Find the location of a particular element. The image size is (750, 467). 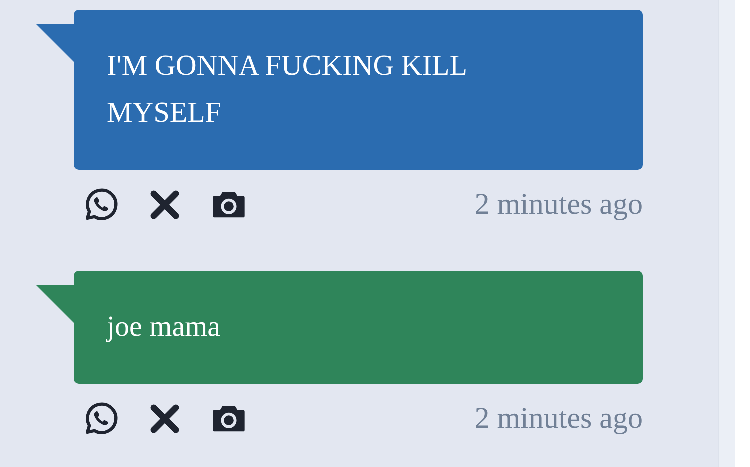

message-text: I'M GONNA FUCKING KILL MYSELF is located at coordinates (287, 90).